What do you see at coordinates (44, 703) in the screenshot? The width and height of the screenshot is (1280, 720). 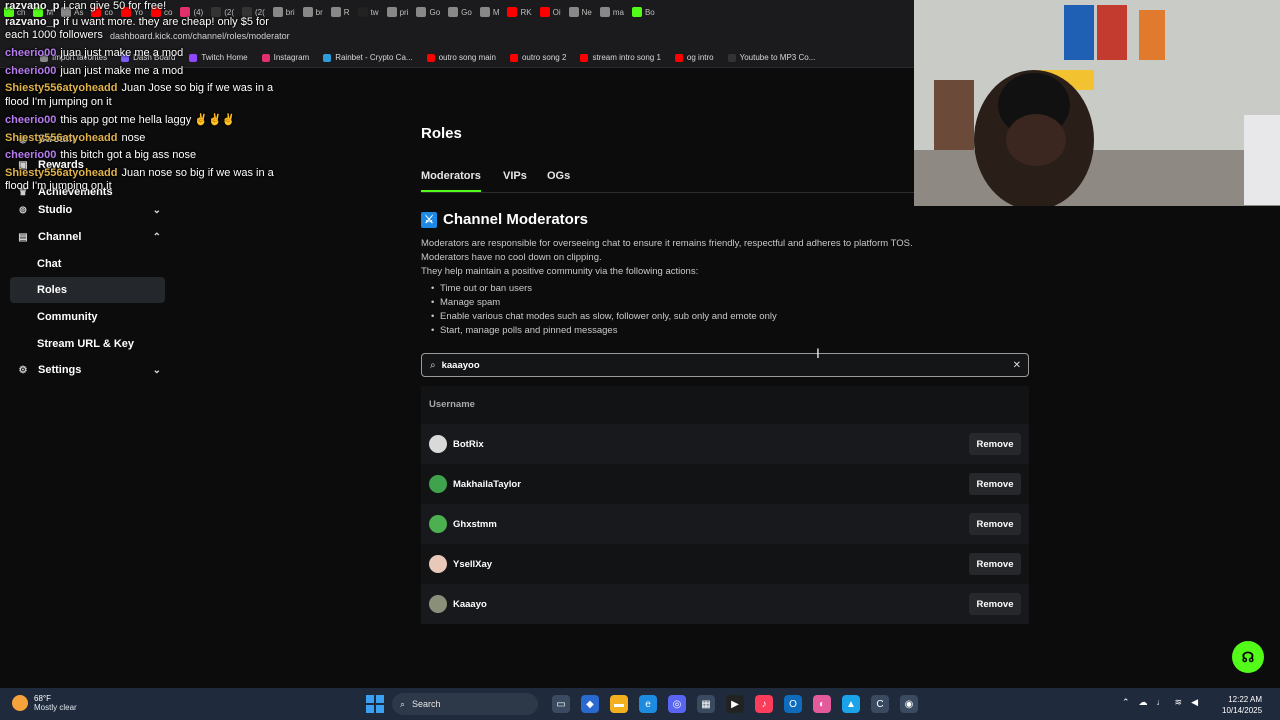 I see `weather-widget: 68°F Mostly clear` at bounding box center [44, 703].